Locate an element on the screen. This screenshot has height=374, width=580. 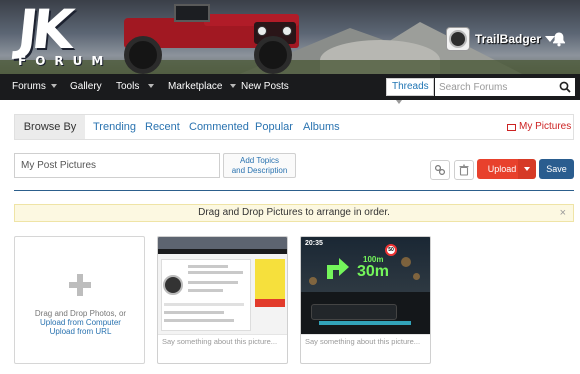
add-topics-label: and Description is located at coordinates (259, 170).